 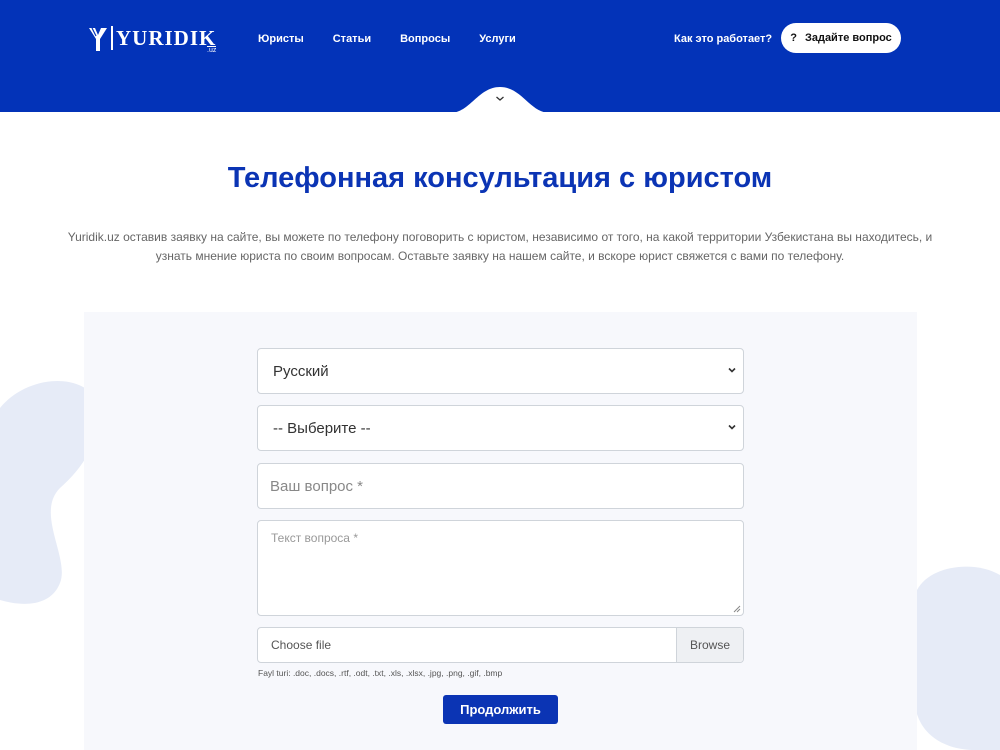 I want to click on file-upload-label: Choose file, so click(x=301, y=645).